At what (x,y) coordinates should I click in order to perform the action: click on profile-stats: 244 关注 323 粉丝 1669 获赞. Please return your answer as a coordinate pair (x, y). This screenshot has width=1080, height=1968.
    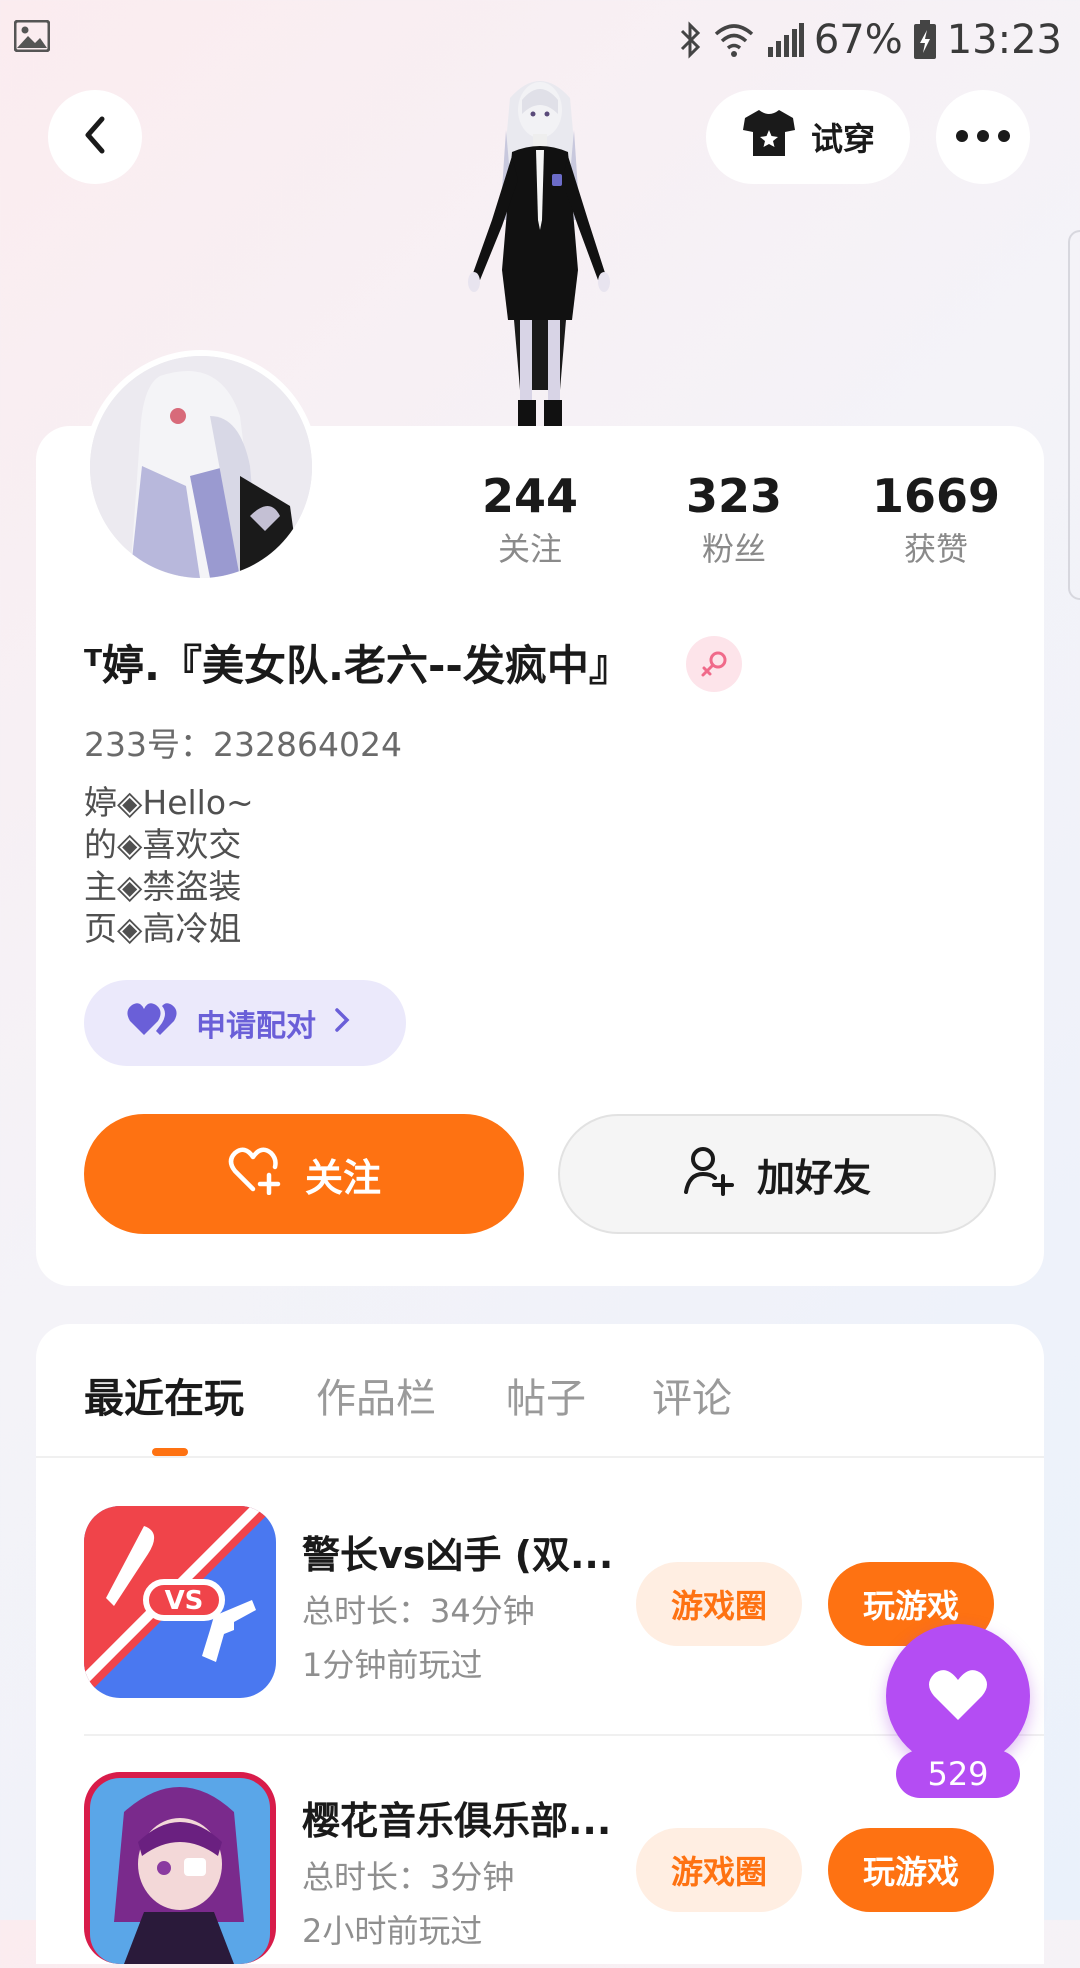
    Looking at the image, I should click on (740, 521).